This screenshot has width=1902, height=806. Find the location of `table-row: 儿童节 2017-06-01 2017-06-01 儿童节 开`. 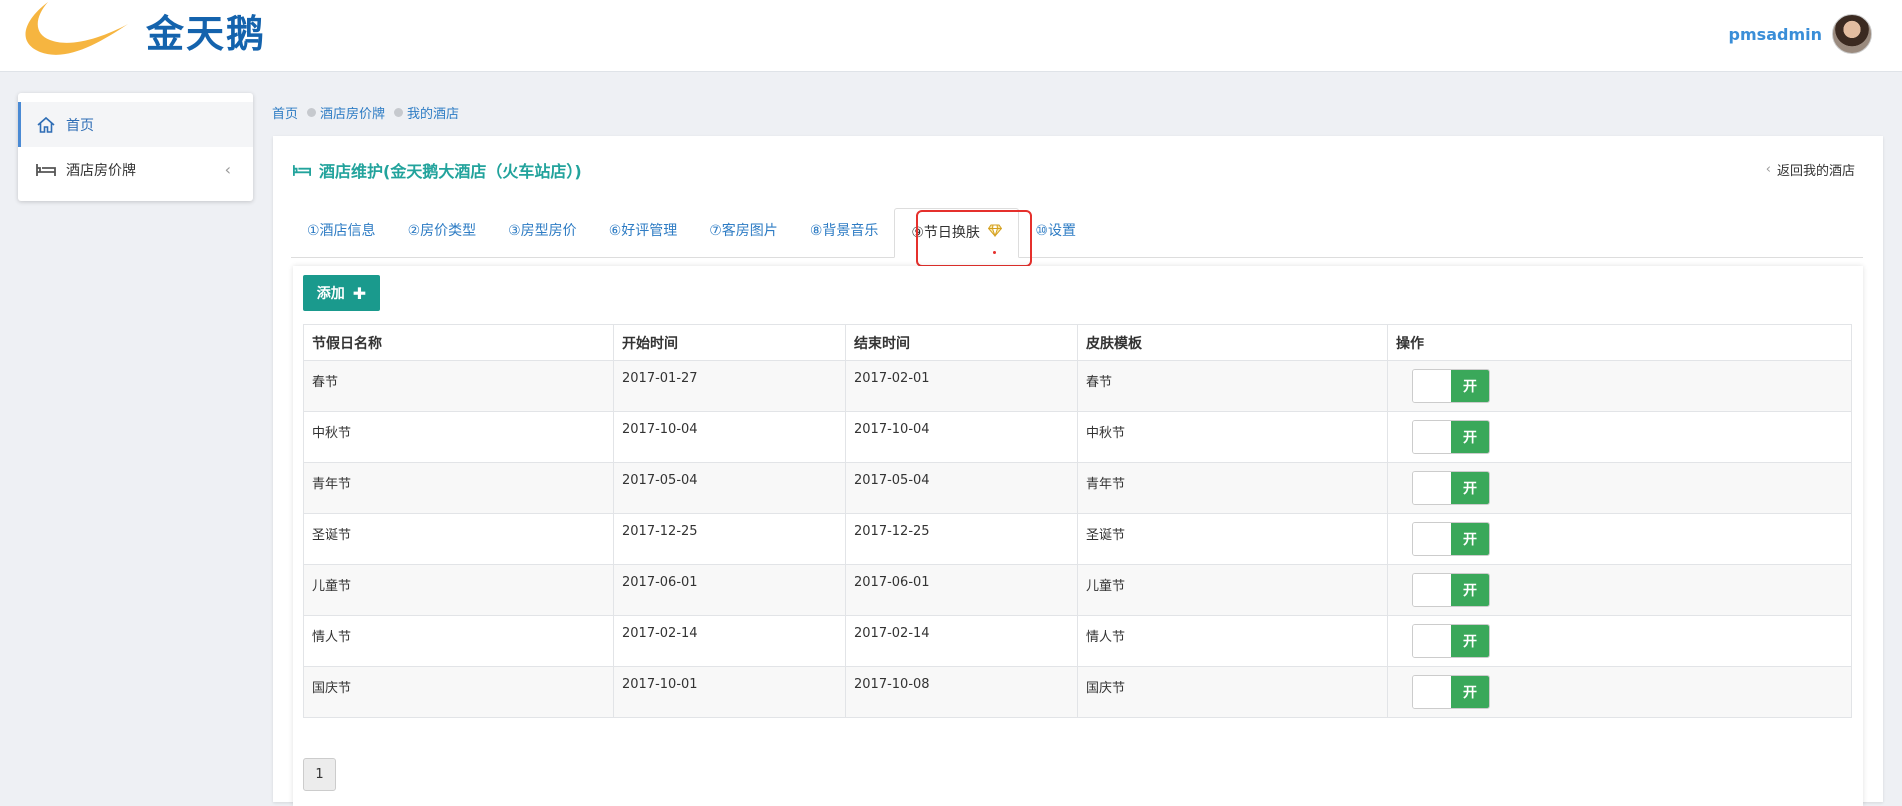

table-row: 儿童节 2017-06-01 2017-06-01 儿童节 开 is located at coordinates (1077, 590).